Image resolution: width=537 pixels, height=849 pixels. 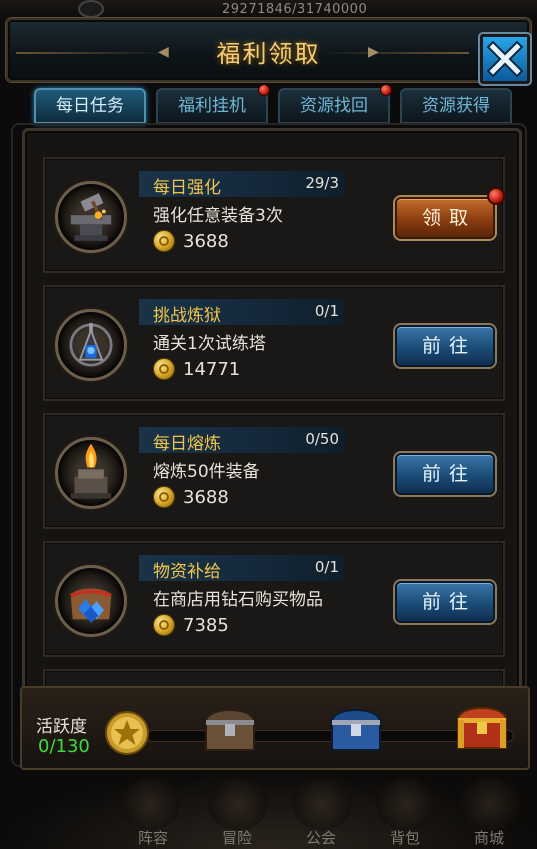 What do you see at coordinates (91, 473) in the screenshot?
I see `furnace-icon` at bounding box center [91, 473].